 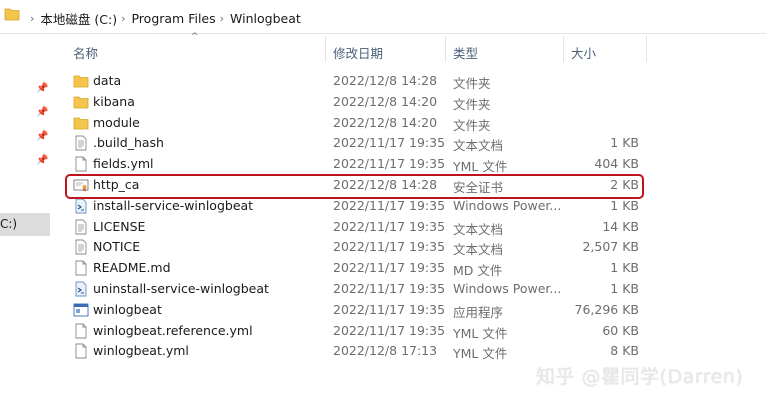 I want to click on breadcrumb-item-program-files: Program Files, so click(x=173, y=18).